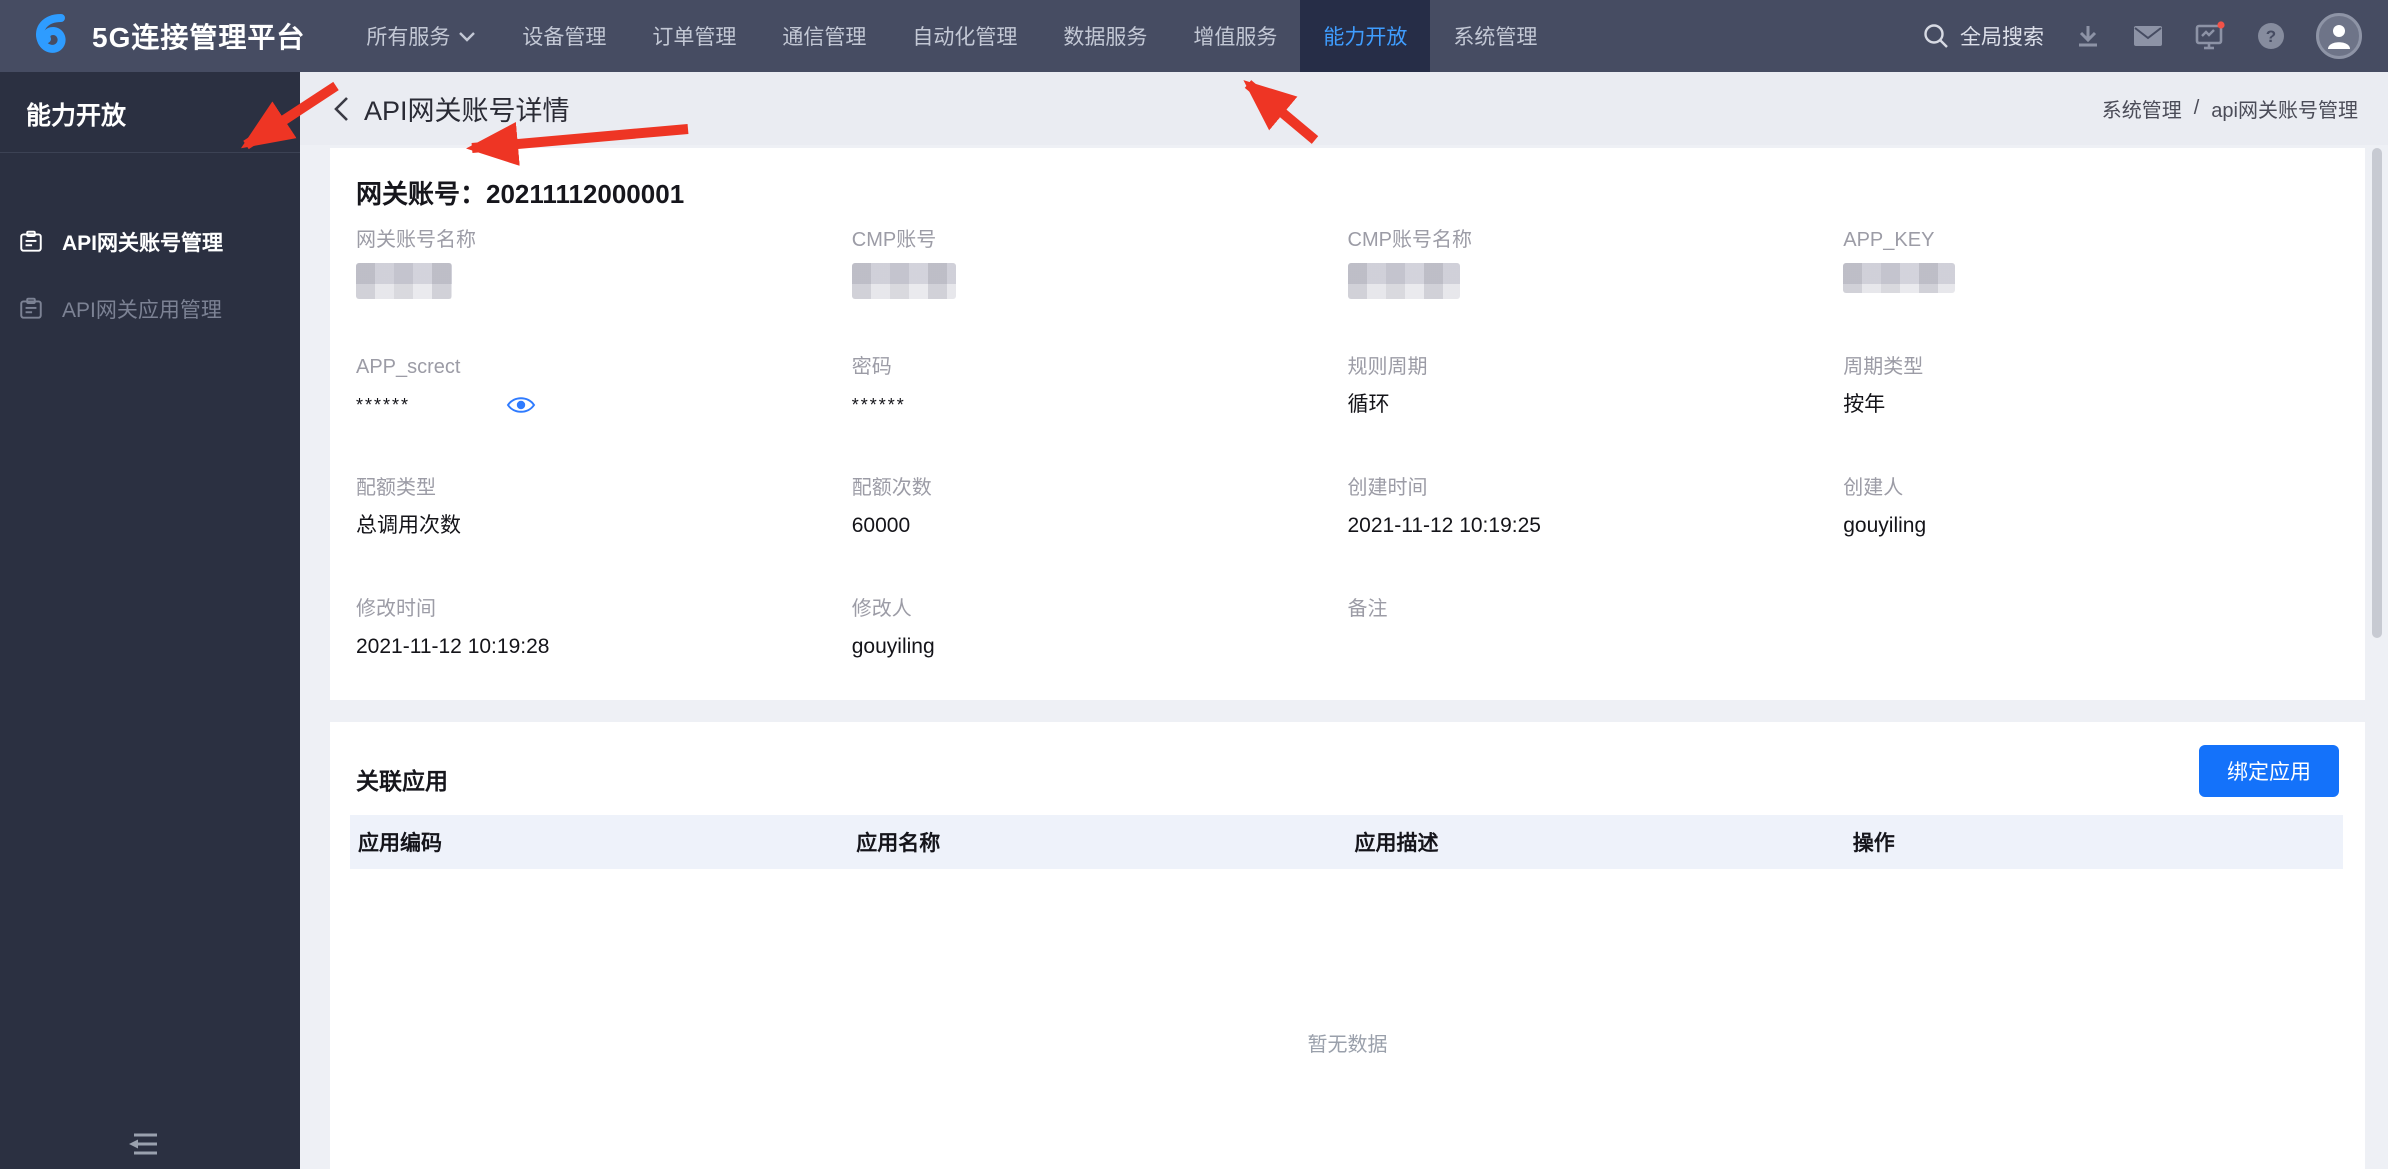  I want to click on help-icon: ?, so click(2271, 36).